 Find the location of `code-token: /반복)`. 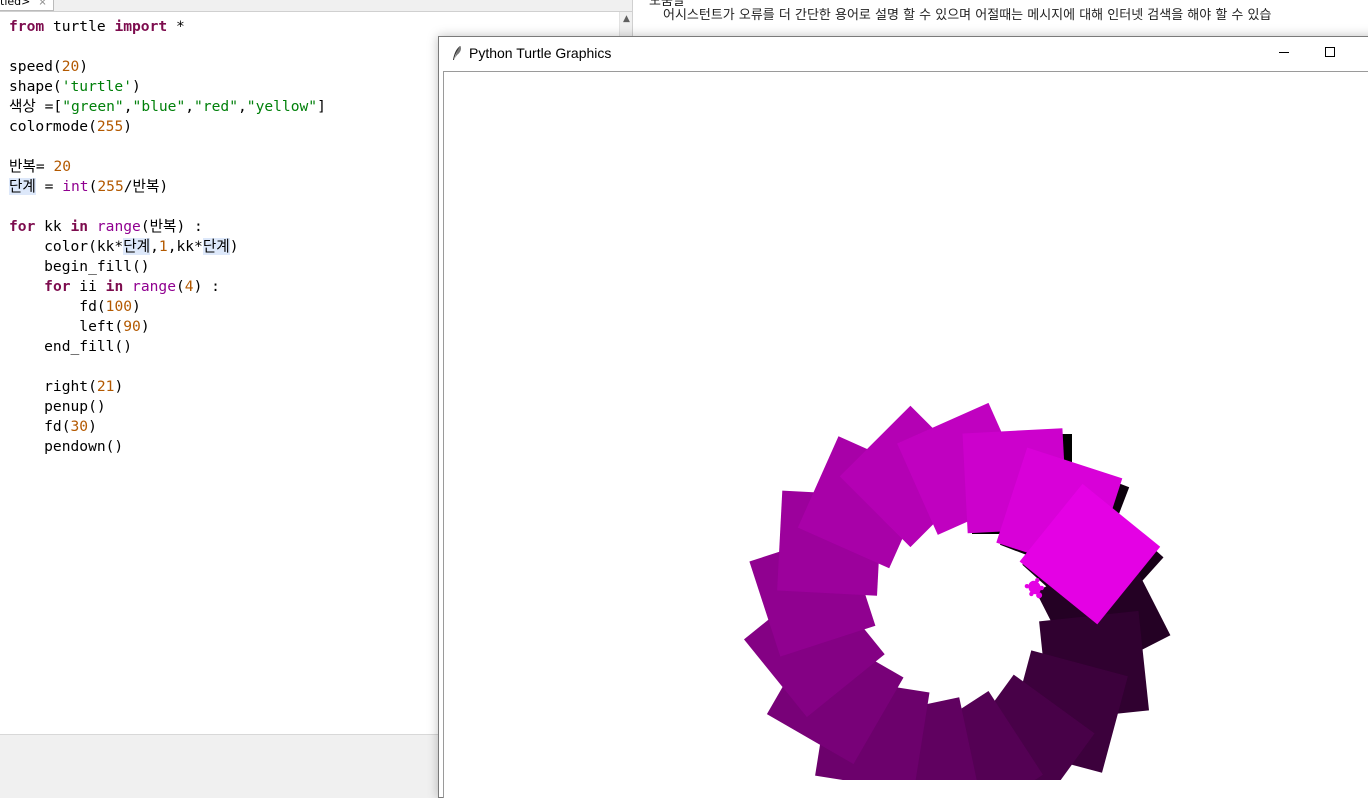

code-token: /반복) is located at coordinates (146, 186).